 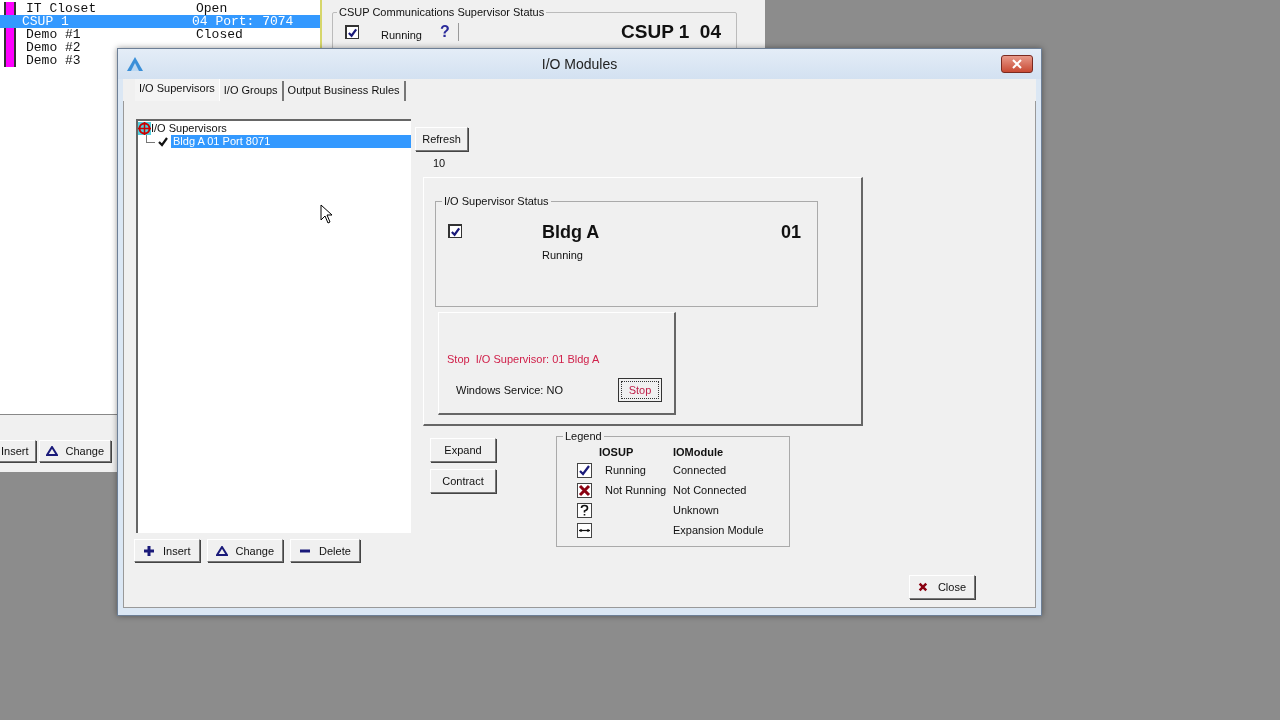 What do you see at coordinates (160, 34) in the screenshot?
I see `list-row: Demo #1 Closed` at bounding box center [160, 34].